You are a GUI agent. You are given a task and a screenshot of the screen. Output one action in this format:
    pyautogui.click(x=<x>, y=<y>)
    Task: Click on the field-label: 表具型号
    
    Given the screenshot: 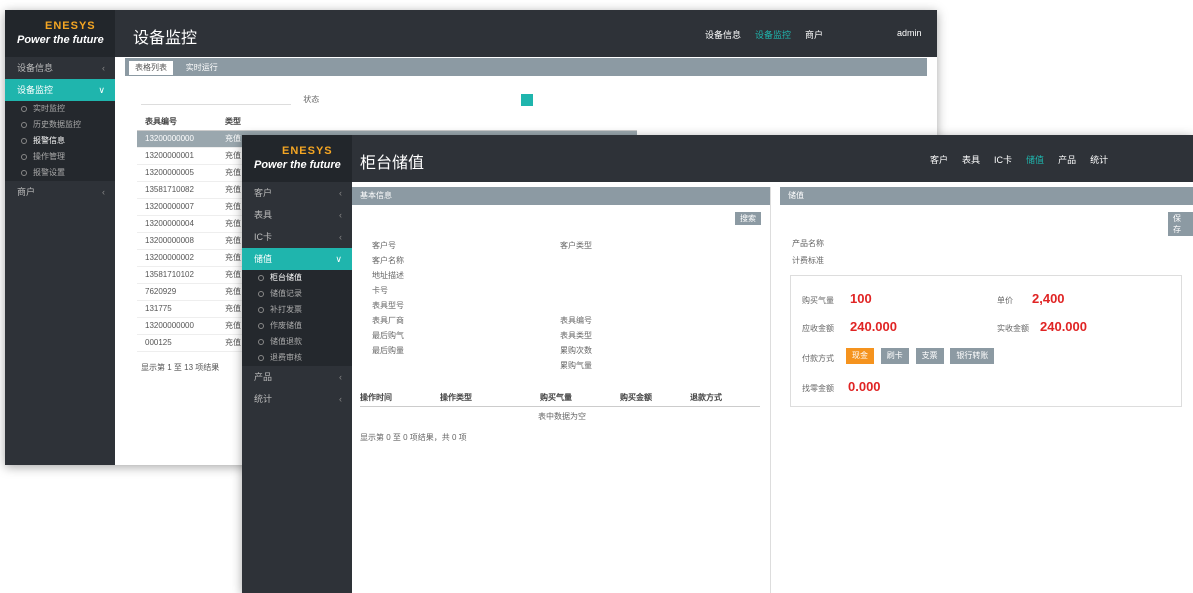 What is the action you would take?
    pyautogui.click(x=388, y=305)
    